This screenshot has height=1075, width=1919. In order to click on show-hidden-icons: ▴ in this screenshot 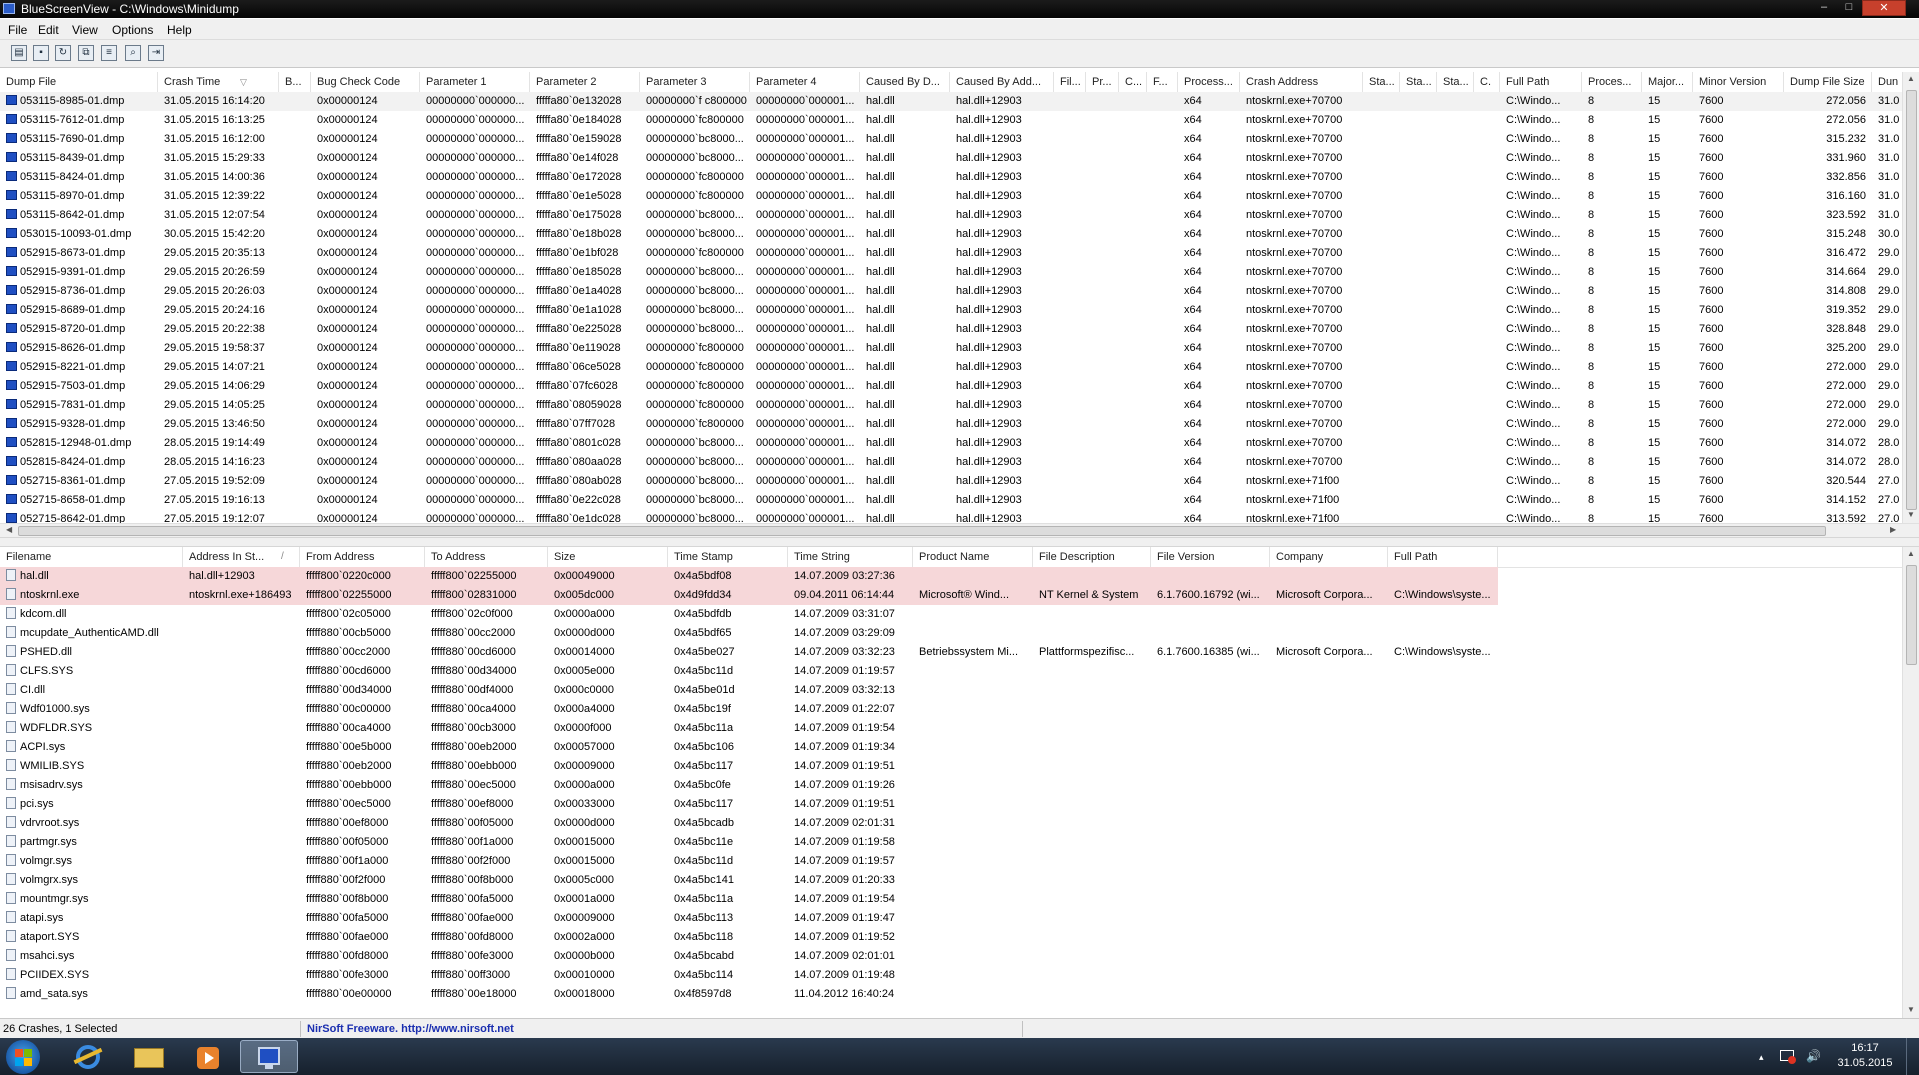, I will do `click(1761, 1057)`.